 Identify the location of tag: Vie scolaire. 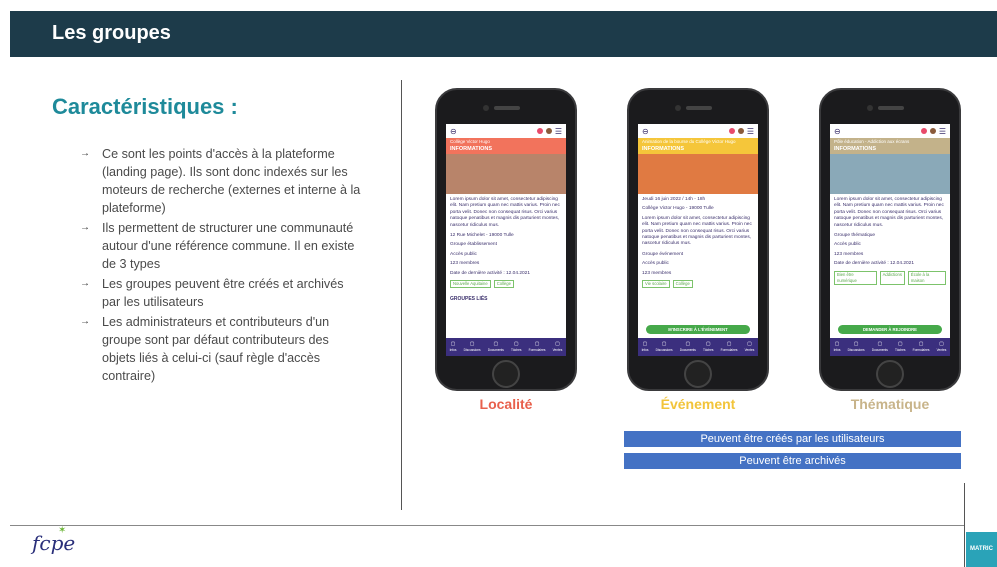
(656, 284).